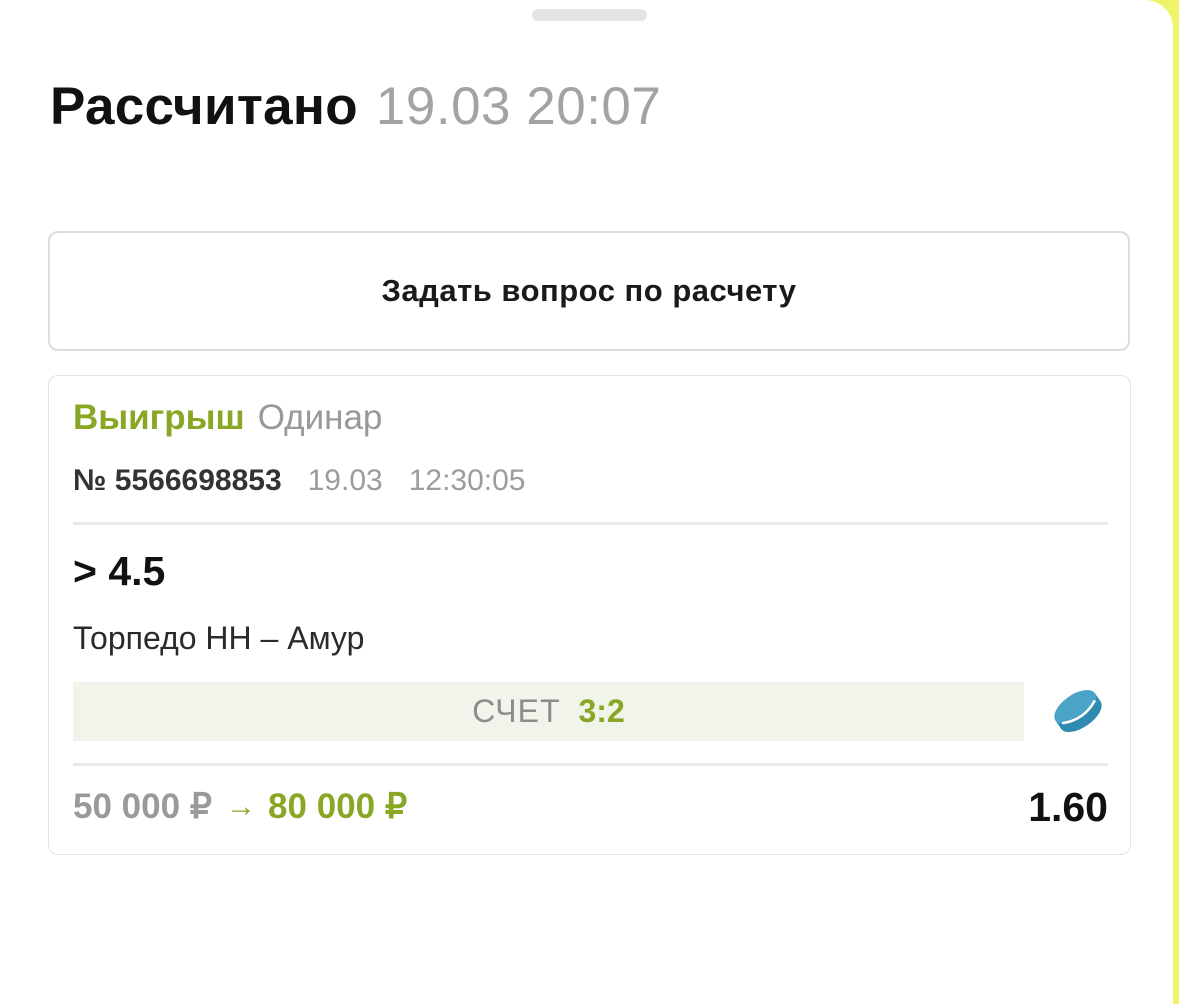 The image size is (1179, 1004). What do you see at coordinates (1068, 807) in the screenshot?
I see `bet-odds: 1.60` at bounding box center [1068, 807].